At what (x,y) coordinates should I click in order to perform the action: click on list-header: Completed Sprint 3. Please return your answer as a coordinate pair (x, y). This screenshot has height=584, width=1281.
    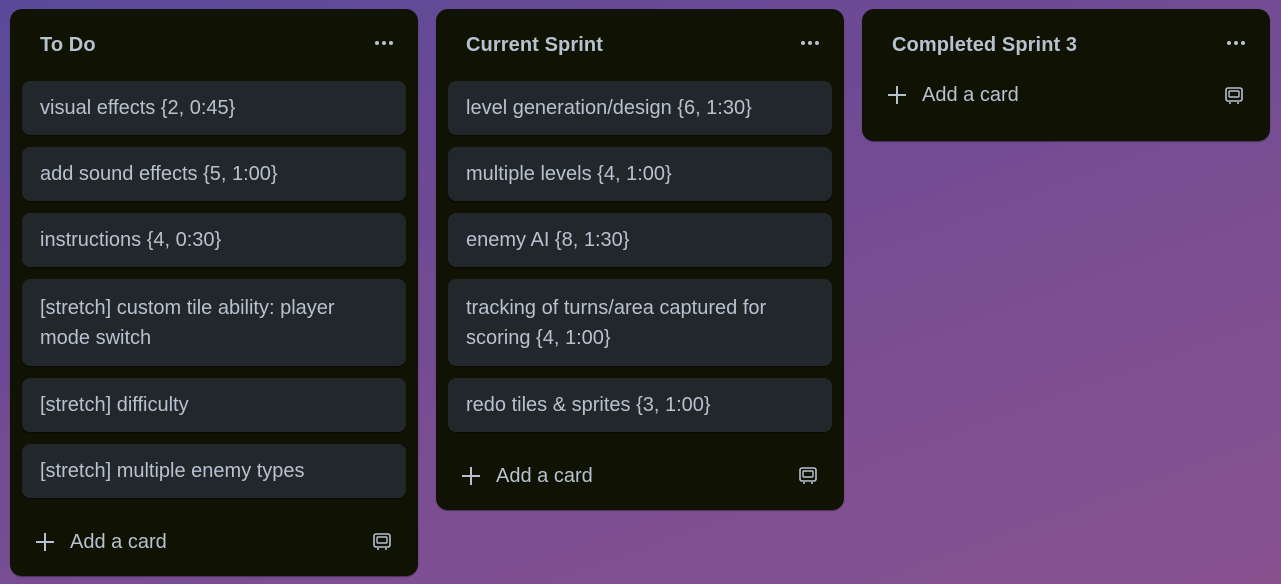
    Looking at the image, I should click on (1066, 44).